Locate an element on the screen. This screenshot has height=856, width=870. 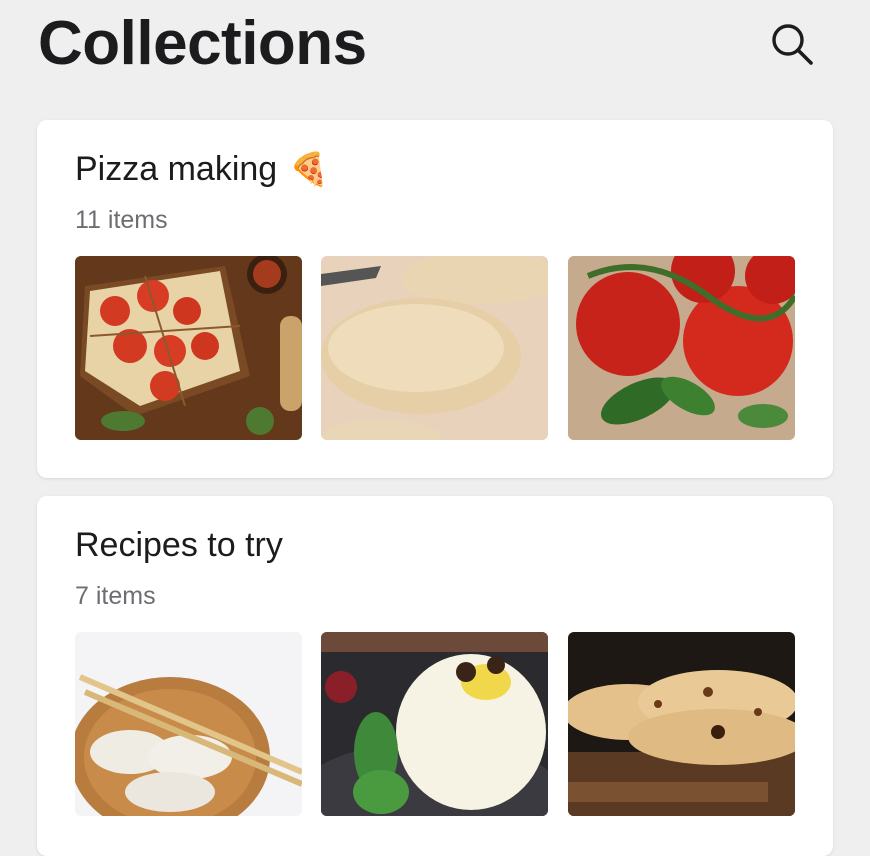
collection-item-count: 11 items is located at coordinates (121, 220).